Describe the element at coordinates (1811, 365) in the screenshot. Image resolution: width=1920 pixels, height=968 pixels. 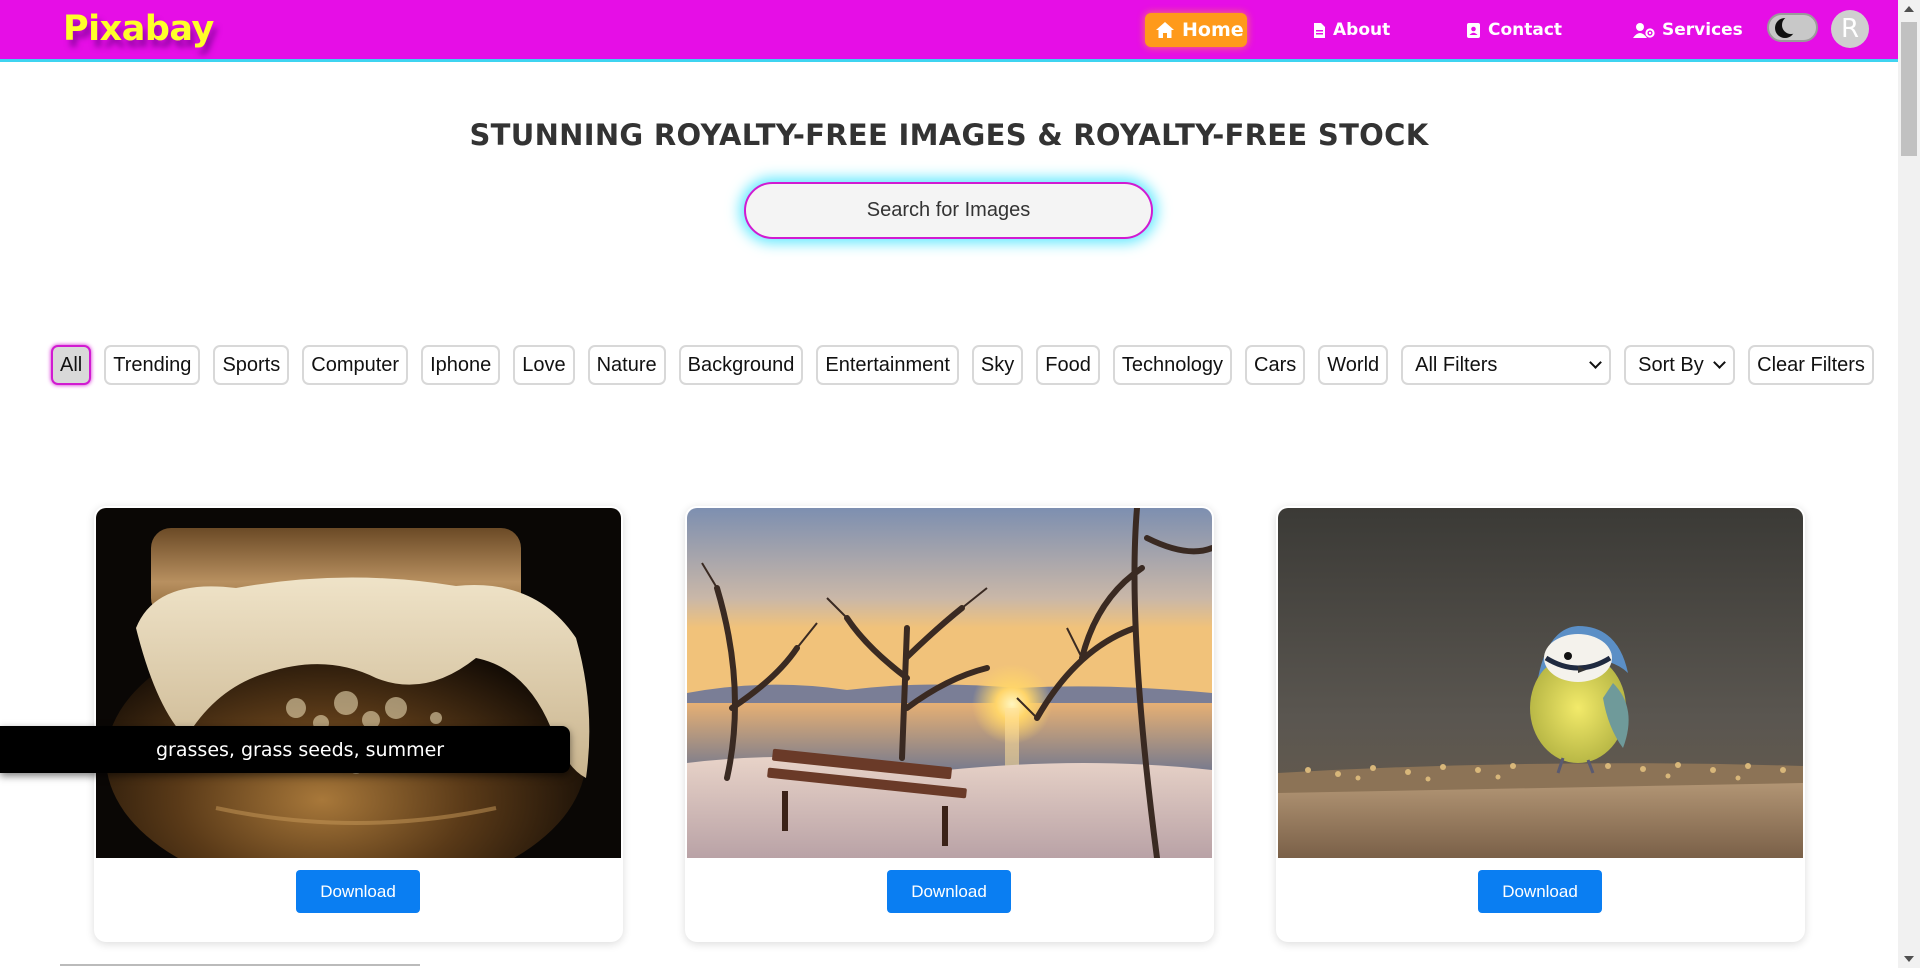
I see `clear-filters-button: Clear Filters` at that location.